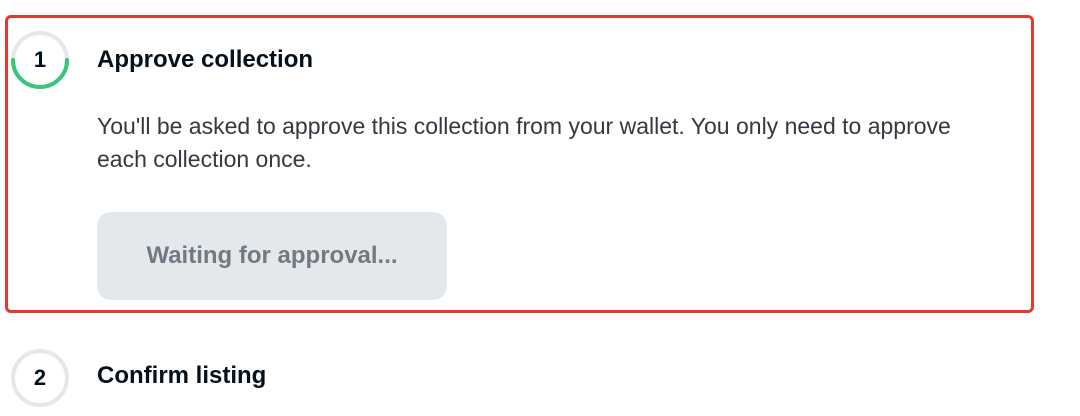  I want to click on step-title: Confirm listing, so click(182, 375).